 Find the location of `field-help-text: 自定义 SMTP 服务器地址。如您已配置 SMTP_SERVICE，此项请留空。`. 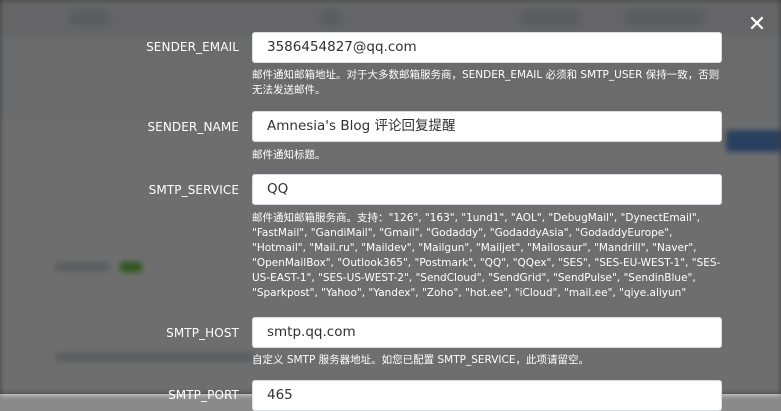

field-help-text: 自定义 SMTP 服务器地址。如您已配置 SMTP_SERVICE，此项请留空。 is located at coordinates (420, 360).